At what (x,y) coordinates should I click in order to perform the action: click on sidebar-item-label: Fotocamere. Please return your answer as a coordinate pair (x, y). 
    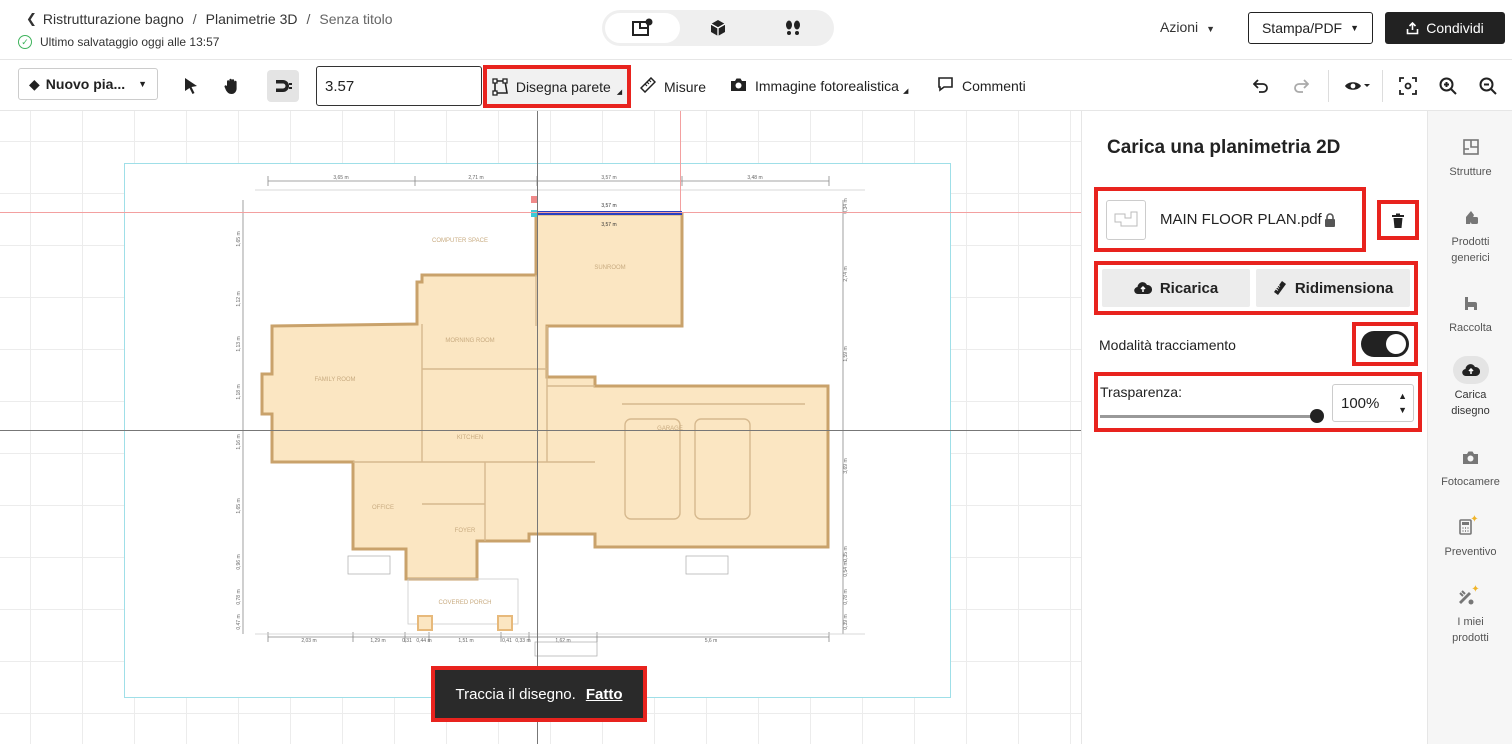
    Looking at the image, I should click on (1470, 482).